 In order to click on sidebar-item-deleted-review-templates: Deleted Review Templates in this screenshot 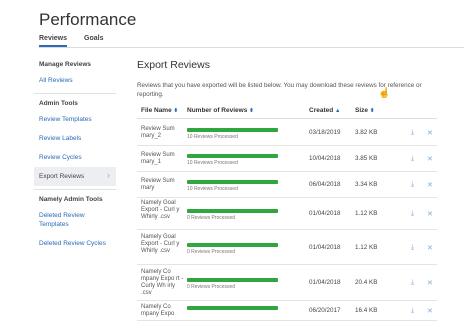, I will do `click(75, 220)`.